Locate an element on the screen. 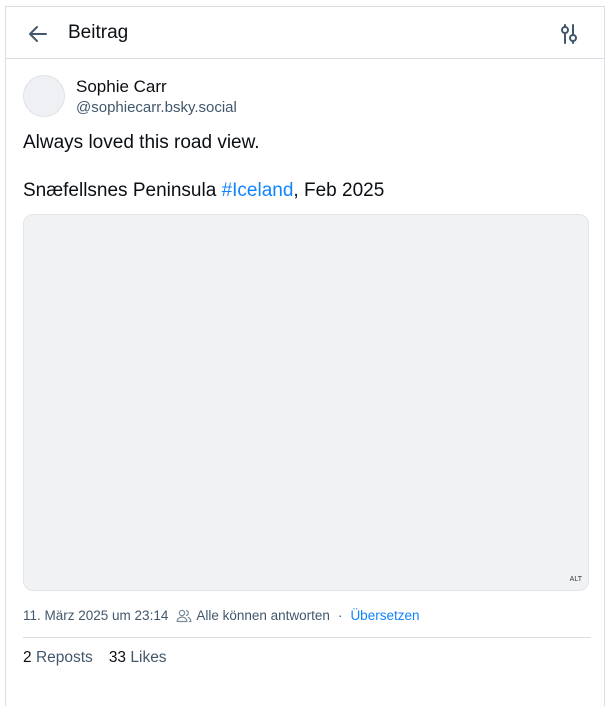 The width and height of the screenshot is (608, 706). hashtag-link: #Iceland is located at coordinates (258, 190).